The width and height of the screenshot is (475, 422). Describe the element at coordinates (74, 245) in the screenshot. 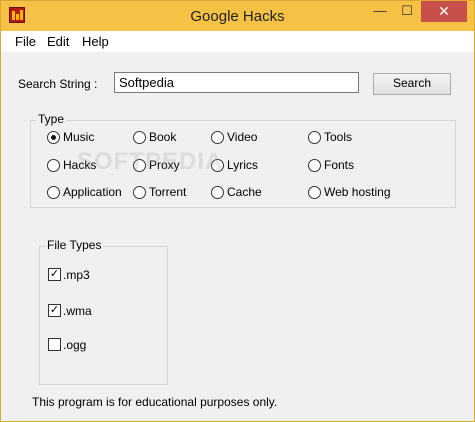

I see `file-types-group-title: File Types` at that location.